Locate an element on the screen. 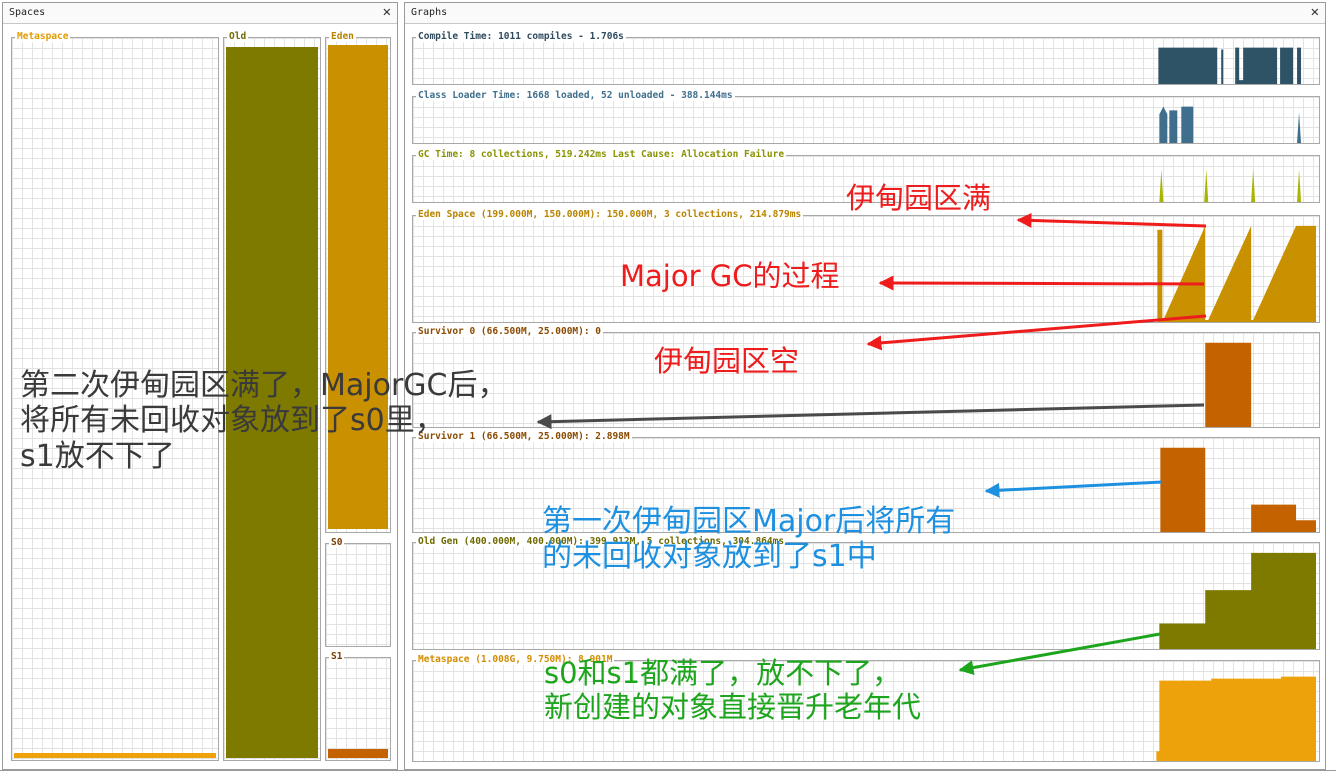  class-loader-area is located at coordinates (1230, 124).